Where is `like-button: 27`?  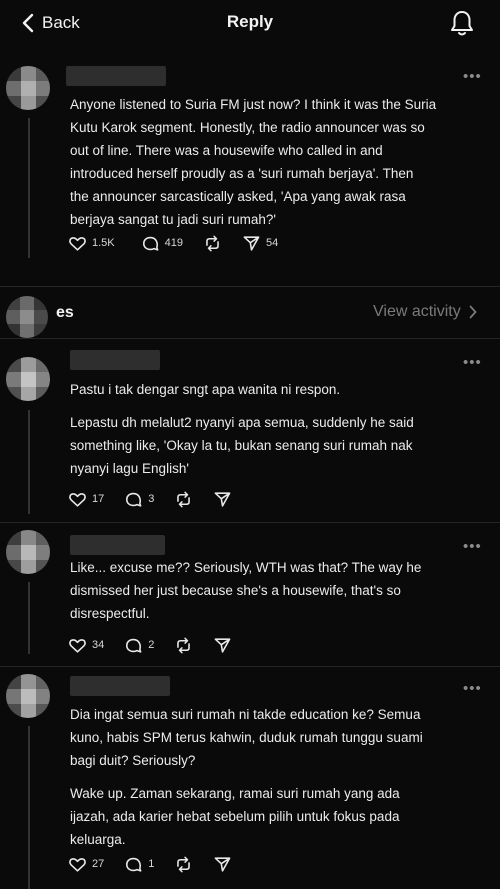
like-button: 27 is located at coordinates (86, 864).